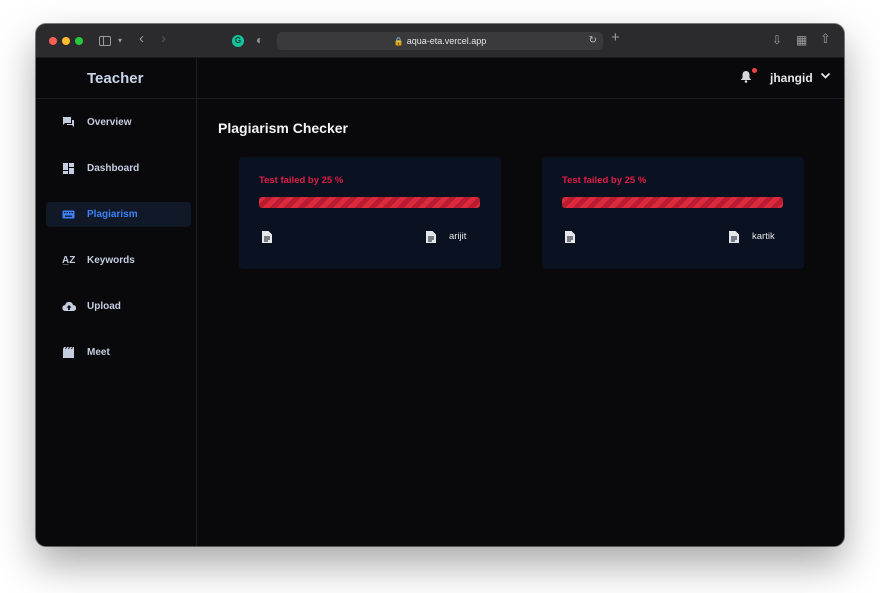  Describe the element at coordinates (163, 38) in the screenshot. I see `forward-icon: ›` at that location.